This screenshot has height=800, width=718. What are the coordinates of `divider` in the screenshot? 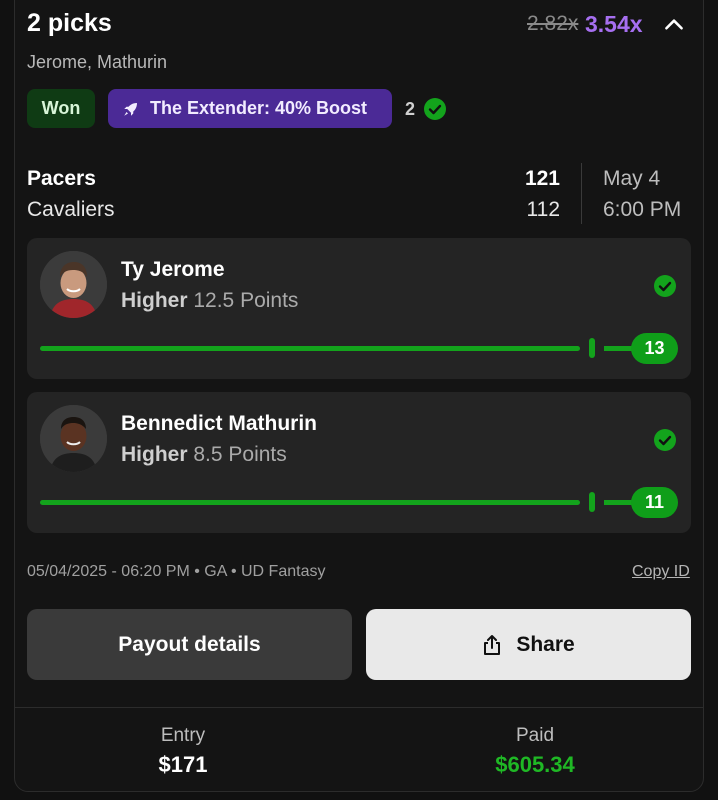 It's located at (581, 193).